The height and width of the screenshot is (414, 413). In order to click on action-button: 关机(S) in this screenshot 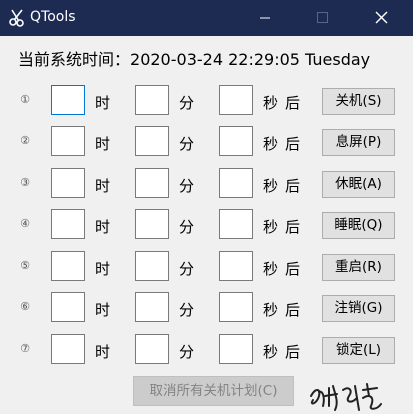, I will do `click(358, 101)`.